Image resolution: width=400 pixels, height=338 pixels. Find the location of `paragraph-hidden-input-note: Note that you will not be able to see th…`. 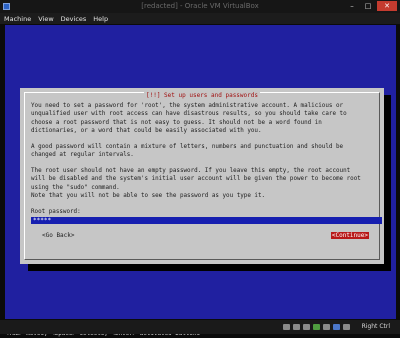

paragraph-hidden-input-note: Note that you will not be able to see th… is located at coordinates (148, 196).